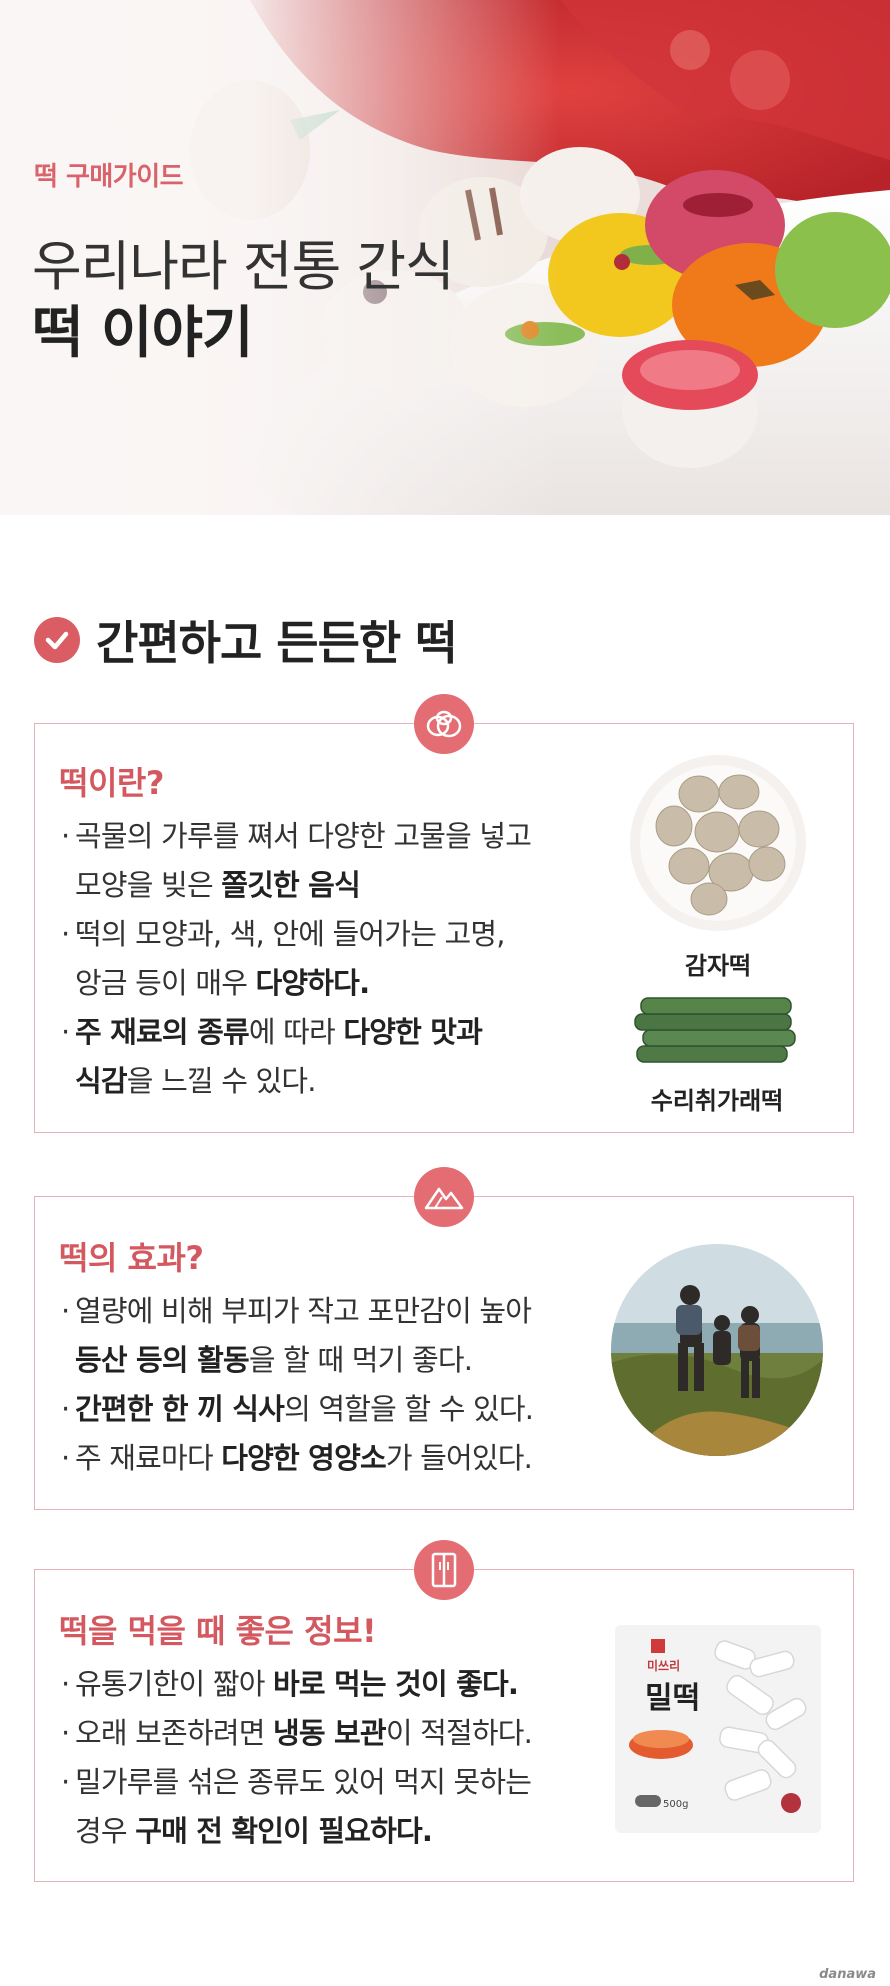 This screenshot has height=1986, width=890. What do you see at coordinates (105, 1831) in the screenshot?
I see `body-text: 경우` at bounding box center [105, 1831].